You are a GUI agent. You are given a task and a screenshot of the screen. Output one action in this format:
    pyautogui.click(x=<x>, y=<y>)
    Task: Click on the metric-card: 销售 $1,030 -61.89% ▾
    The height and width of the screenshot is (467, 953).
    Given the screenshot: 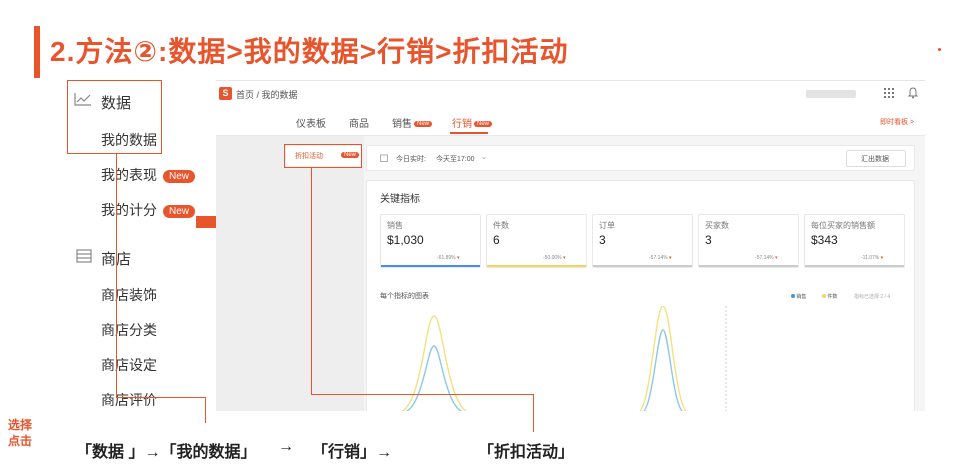 What is the action you would take?
    pyautogui.click(x=430, y=241)
    